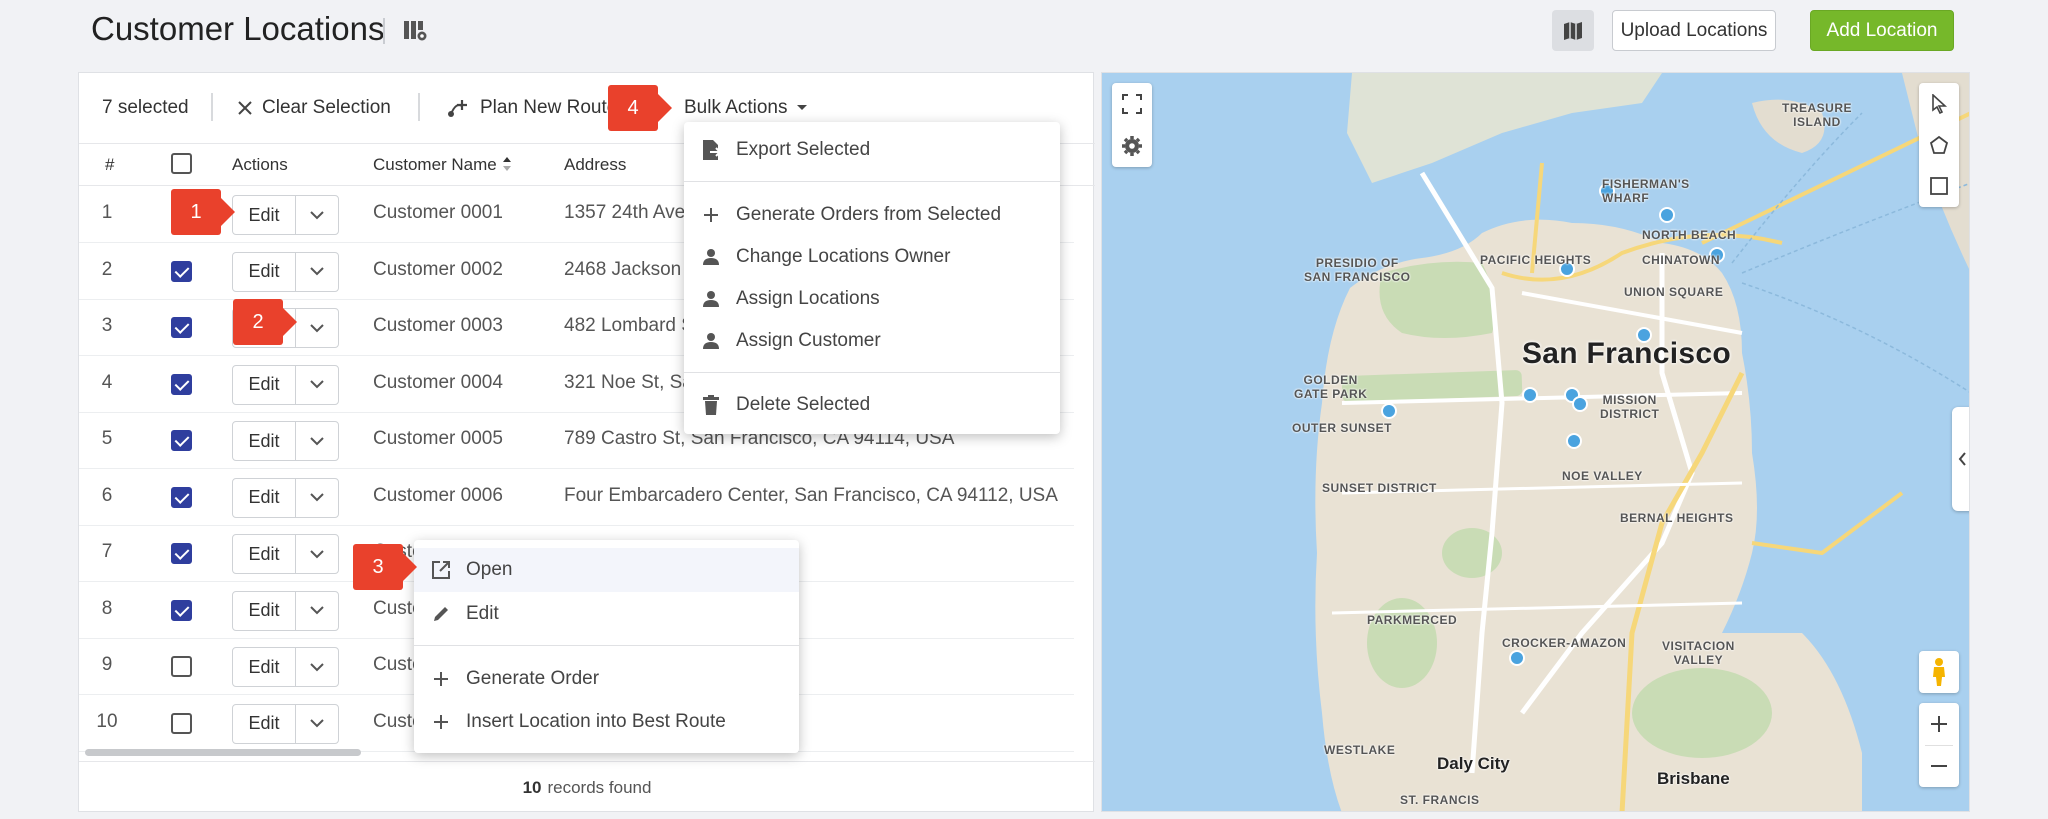 Image resolution: width=2048 pixels, height=819 pixels. I want to click on horizontal-scrollbar, so click(223, 752).